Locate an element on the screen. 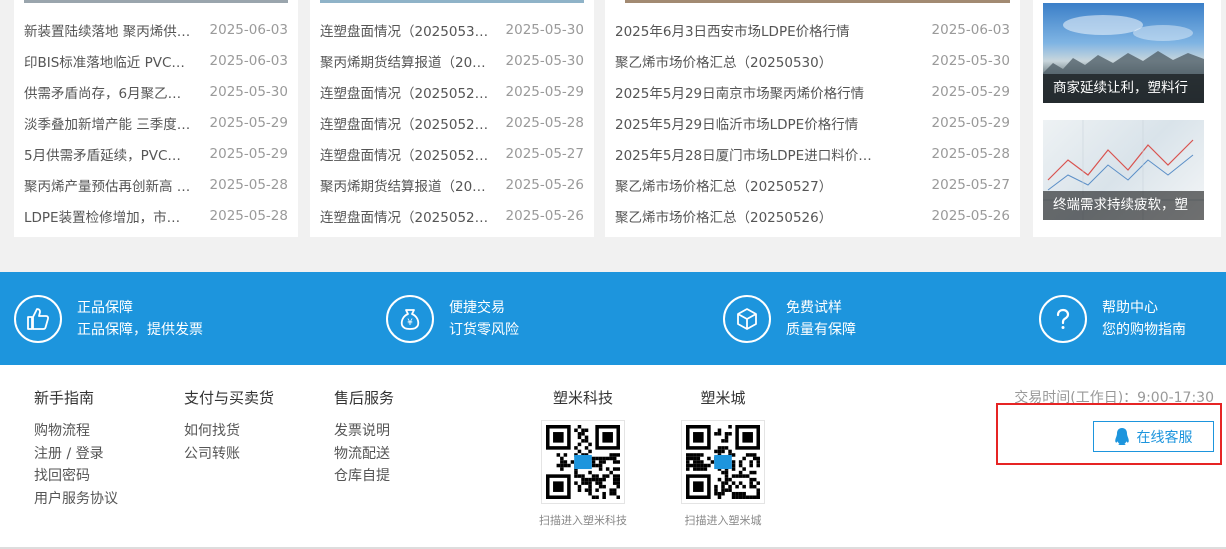 This screenshot has height=549, width=1226. news-title: 聚乙烯市场价格汇总（20250526） is located at coordinates (766, 216).